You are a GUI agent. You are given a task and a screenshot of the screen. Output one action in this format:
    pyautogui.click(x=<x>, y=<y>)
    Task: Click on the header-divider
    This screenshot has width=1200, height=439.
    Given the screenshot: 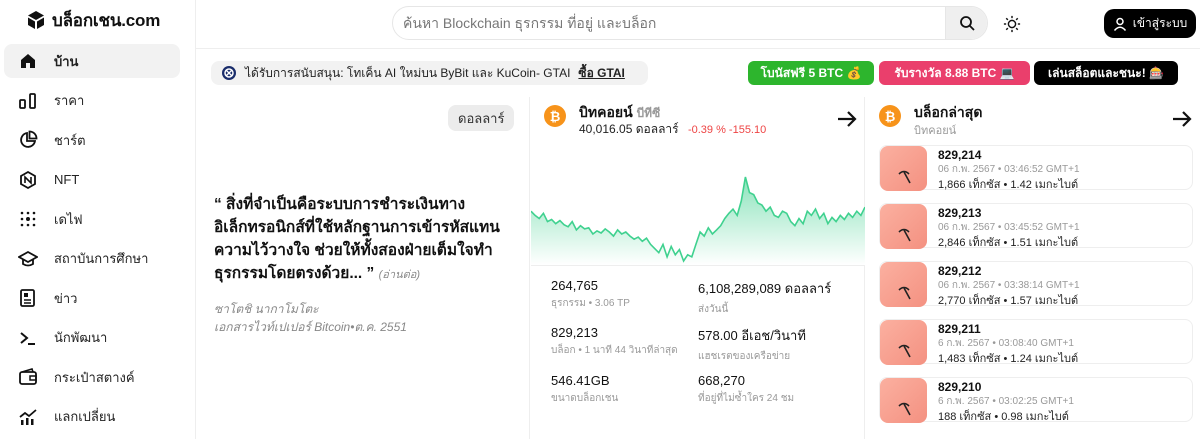 What is the action you would take?
    pyautogui.click(x=698, y=48)
    